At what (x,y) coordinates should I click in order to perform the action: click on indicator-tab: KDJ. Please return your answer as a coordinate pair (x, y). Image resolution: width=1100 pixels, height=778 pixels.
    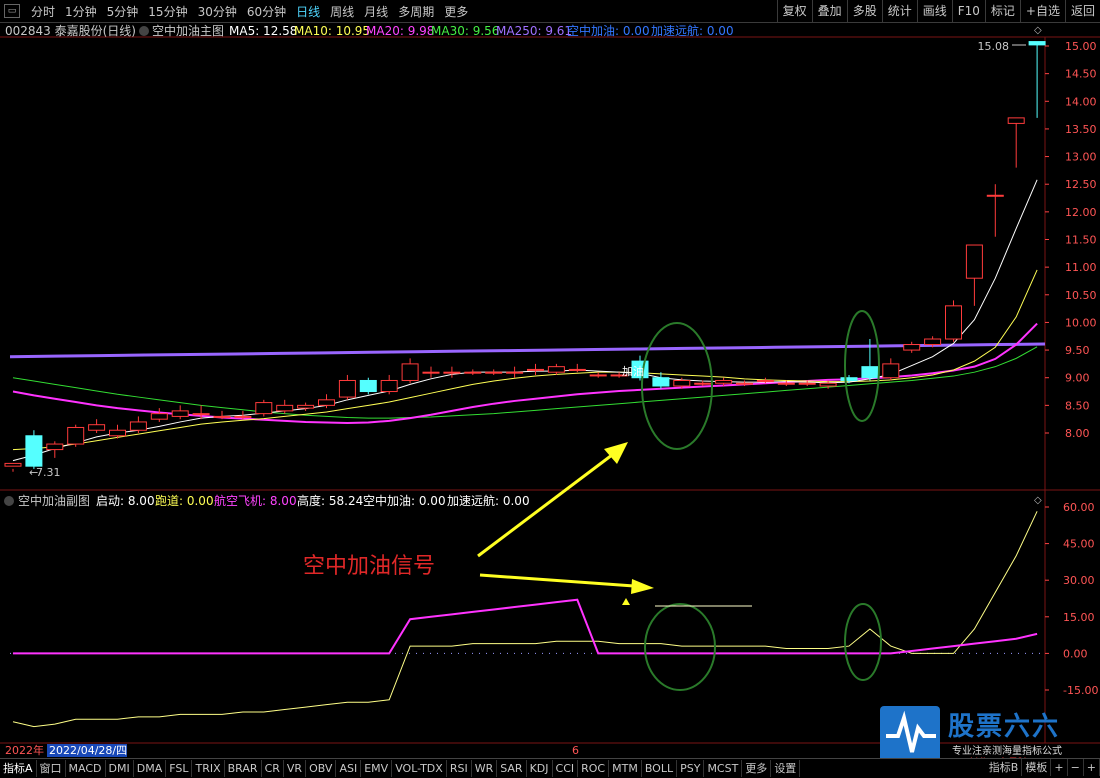
    Looking at the image, I should click on (540, 768).